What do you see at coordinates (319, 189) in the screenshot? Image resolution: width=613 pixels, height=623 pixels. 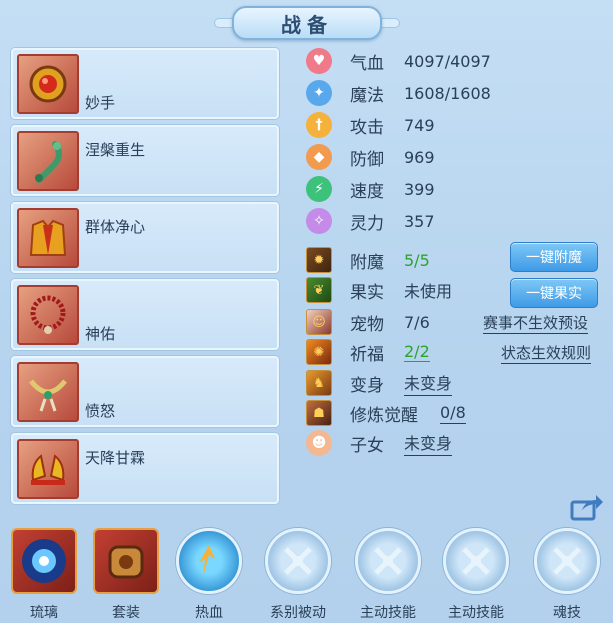 I see `lightning-icon: ⚡` at bounding box center [319, 189].